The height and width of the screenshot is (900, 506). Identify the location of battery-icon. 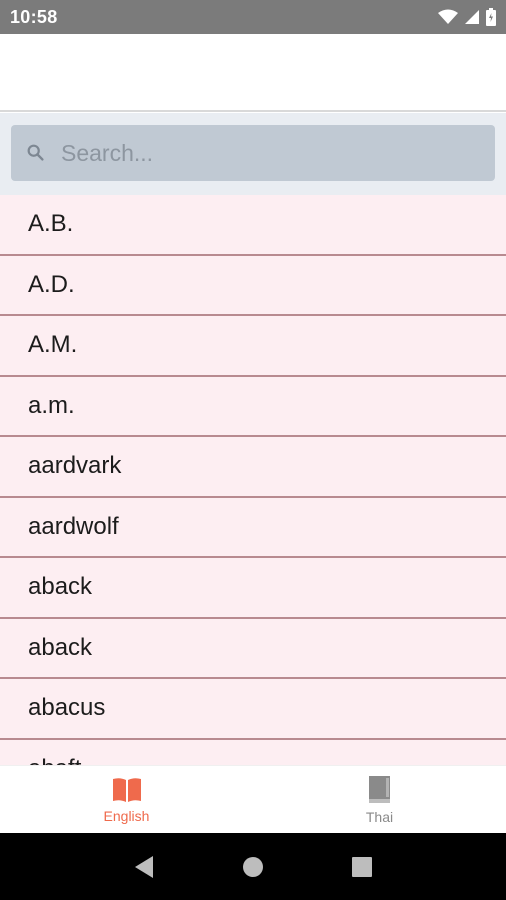
(491, 17).